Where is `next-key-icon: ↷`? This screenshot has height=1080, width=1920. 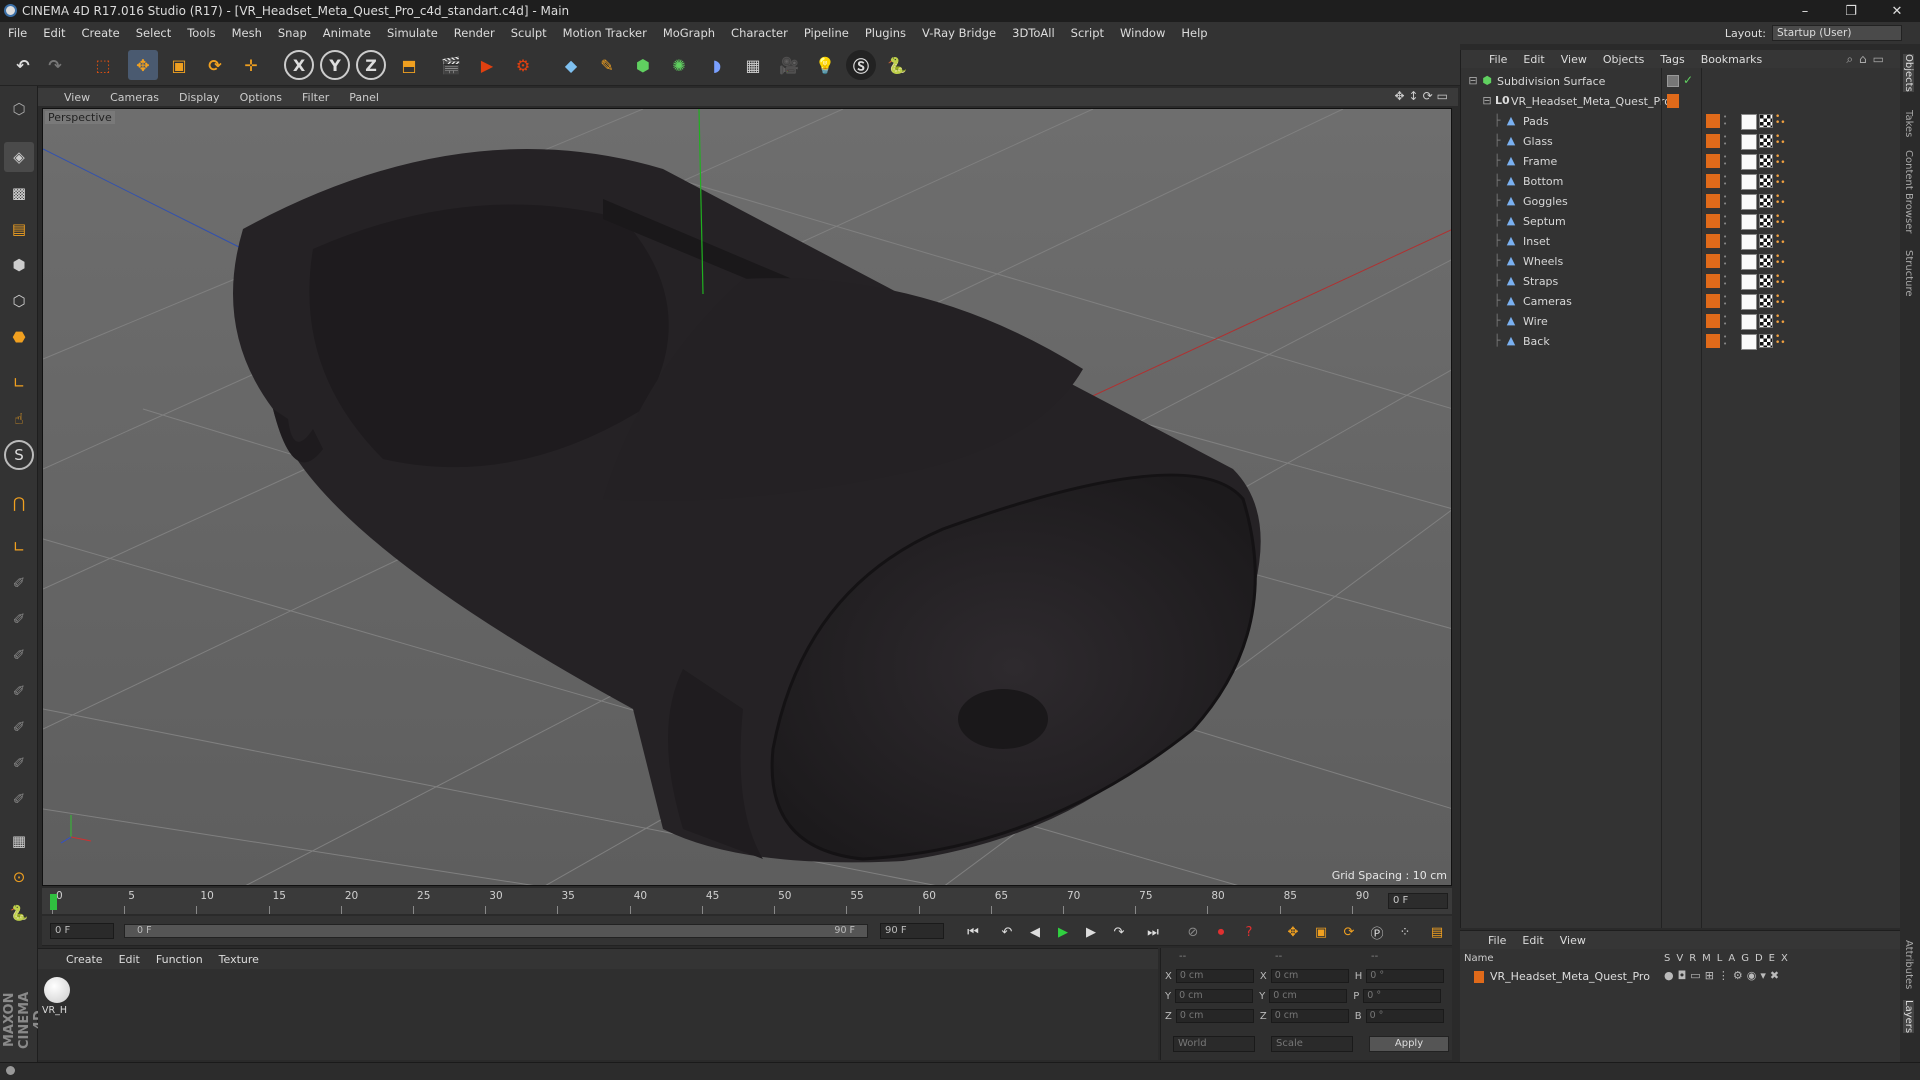
next-key-icon: ↷ is located at coordinates (1119, 932).